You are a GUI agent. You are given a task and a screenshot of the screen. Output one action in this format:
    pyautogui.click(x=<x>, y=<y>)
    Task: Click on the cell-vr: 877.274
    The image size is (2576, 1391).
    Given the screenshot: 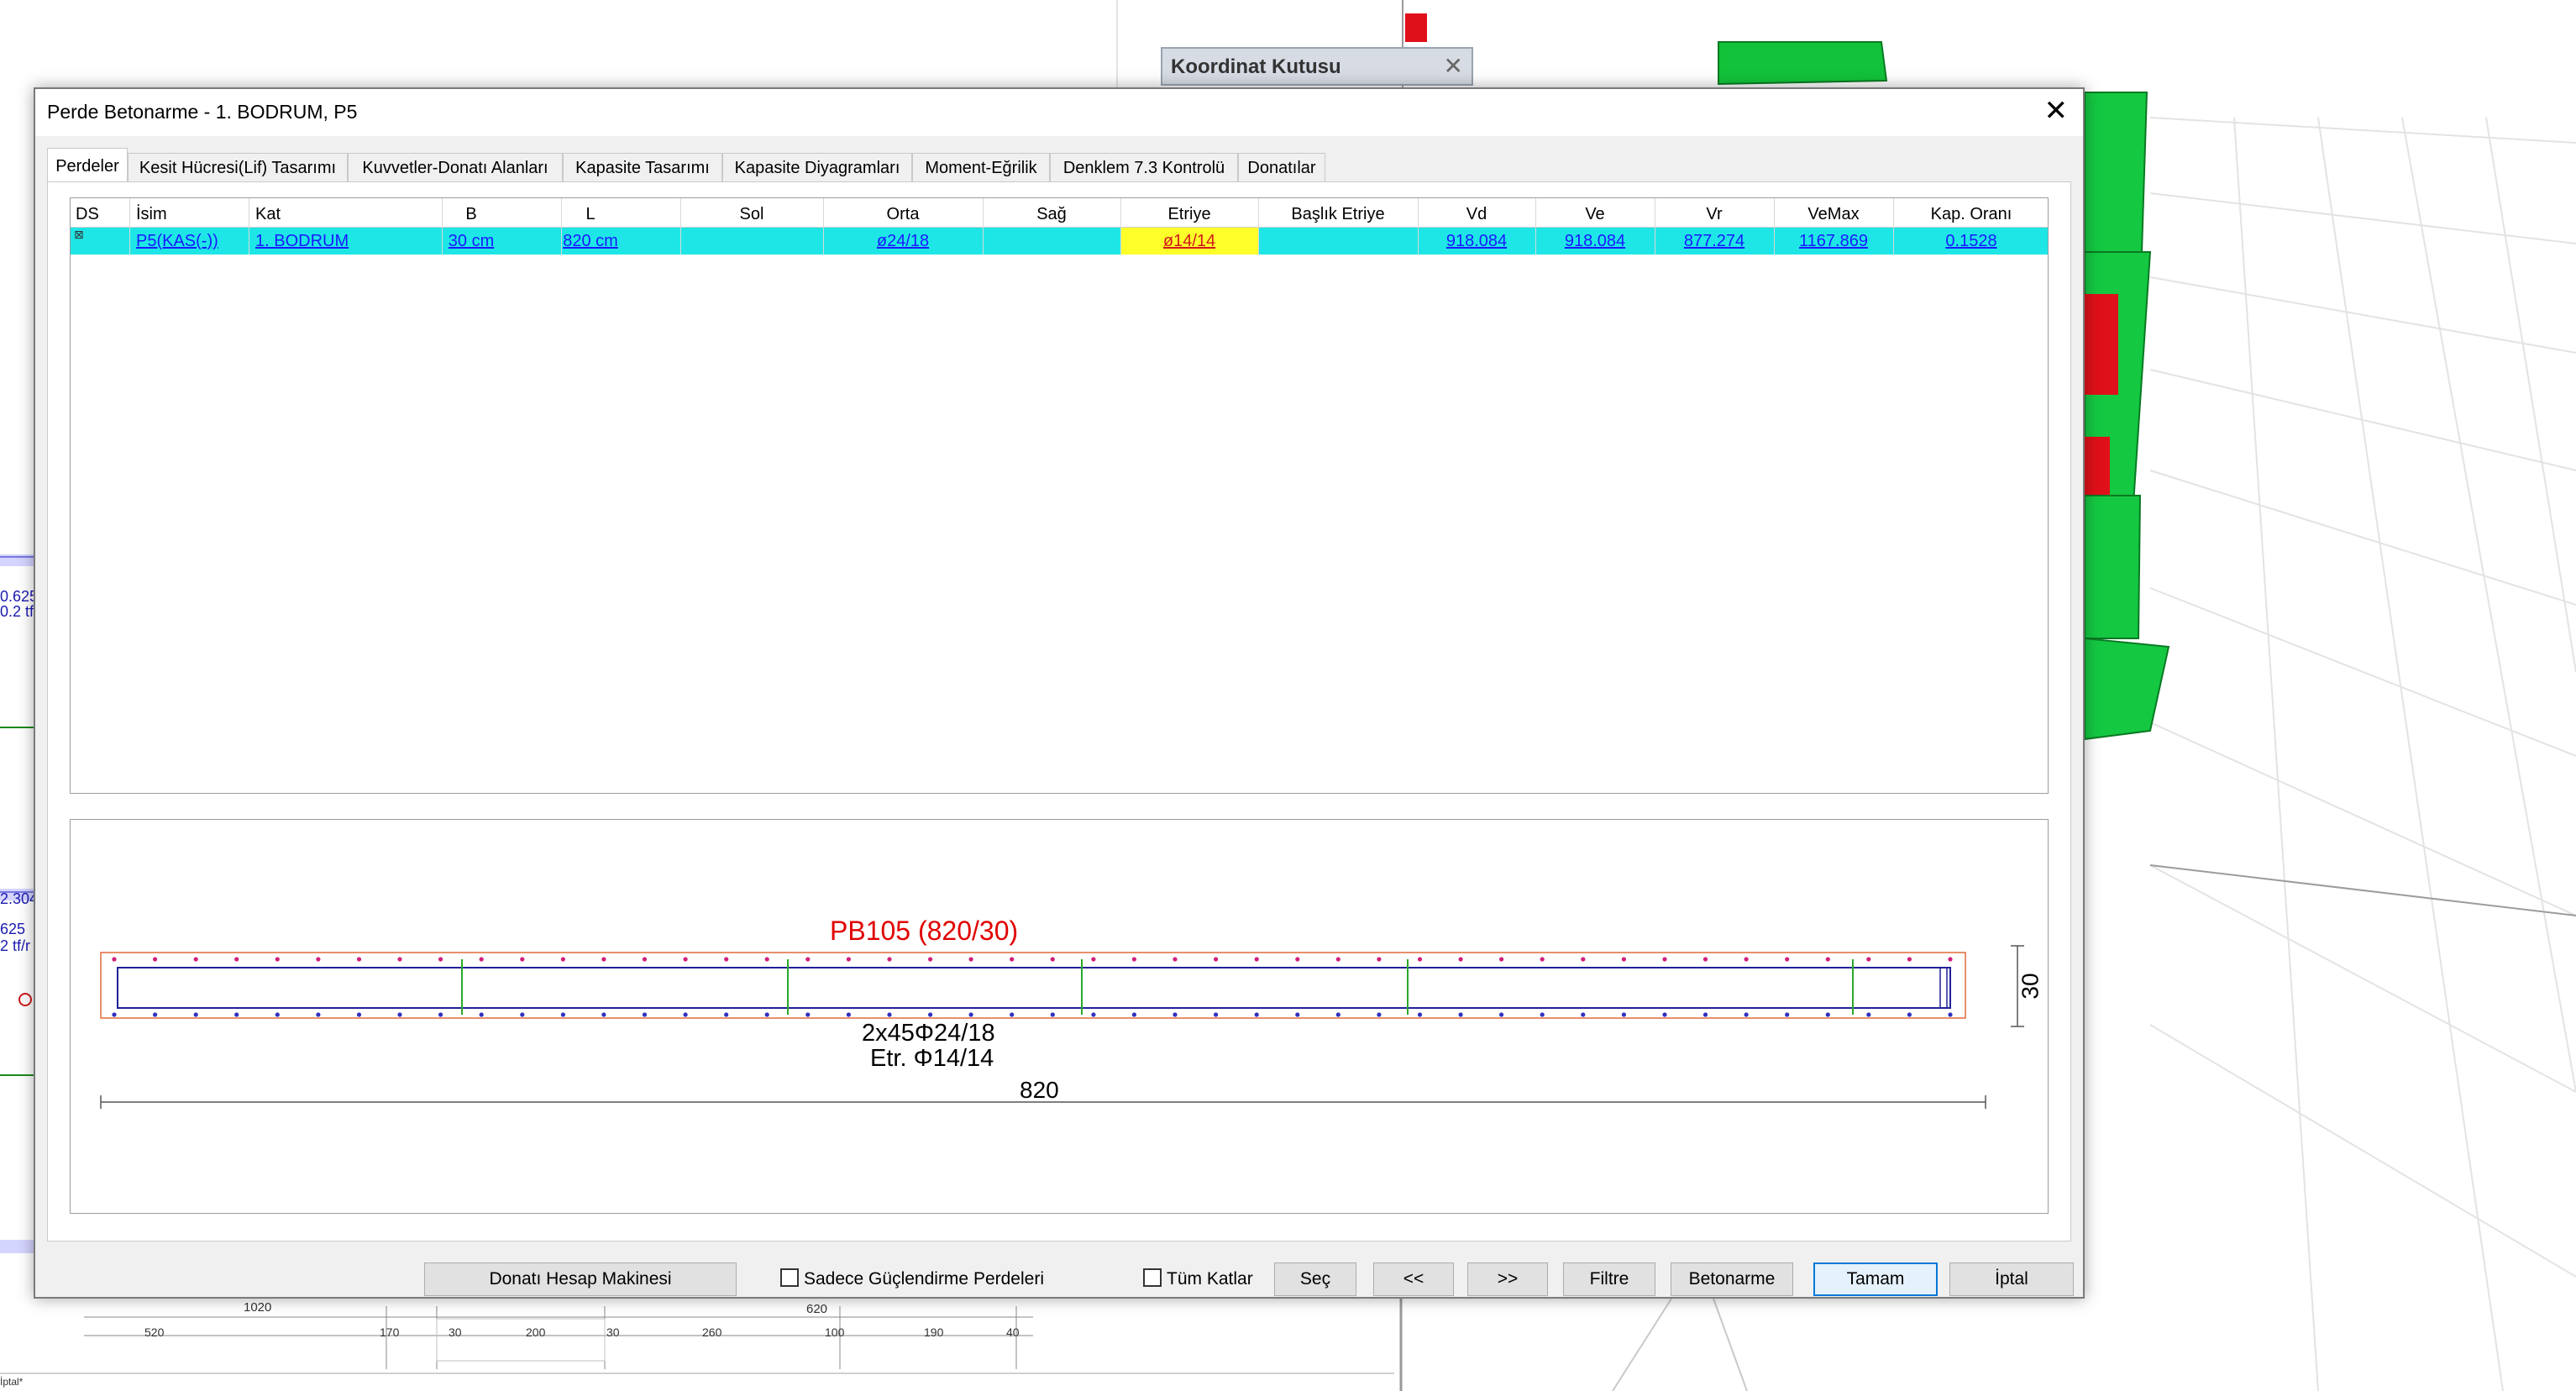 What is the action you would take?
    pyautogui.click(x=1714, y=241)
    